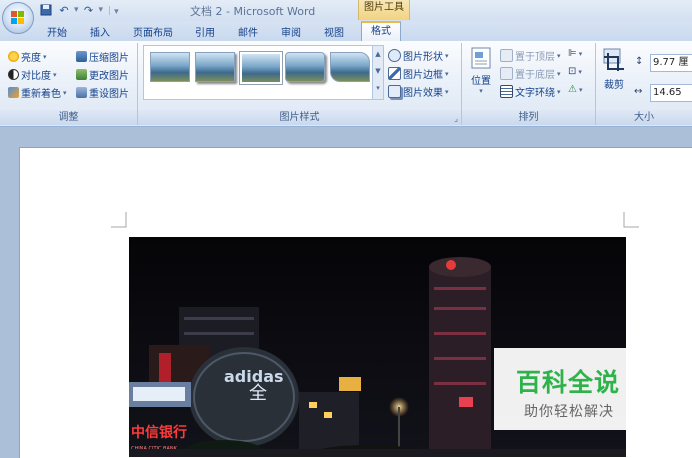 The height and width of the screenshot is (458, 692). Describe the element at coordinates (68, 117) in the screenshot. I see `adjust-group-label: 调整` at that location.